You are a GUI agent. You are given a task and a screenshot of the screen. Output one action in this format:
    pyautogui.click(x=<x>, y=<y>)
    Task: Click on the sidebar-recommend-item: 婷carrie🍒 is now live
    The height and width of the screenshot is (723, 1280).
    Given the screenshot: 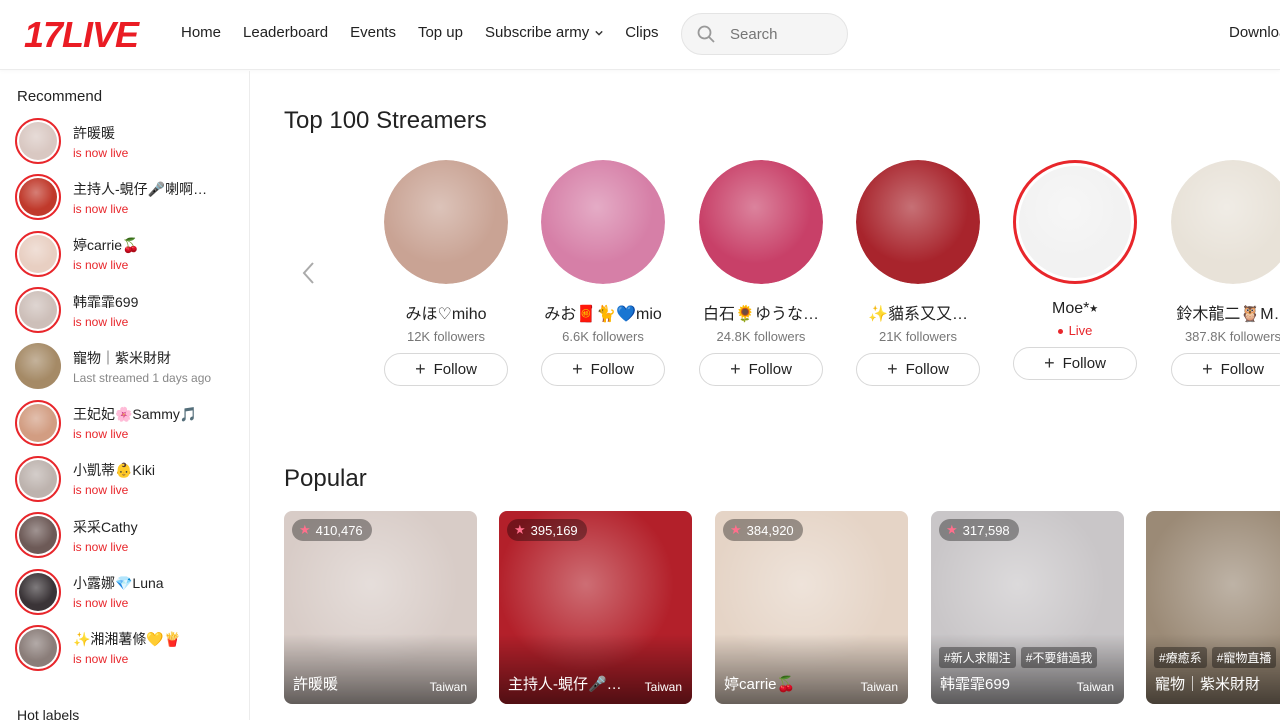 What is the action you would take?
    pyautogui.click(x=130, y=254)
    